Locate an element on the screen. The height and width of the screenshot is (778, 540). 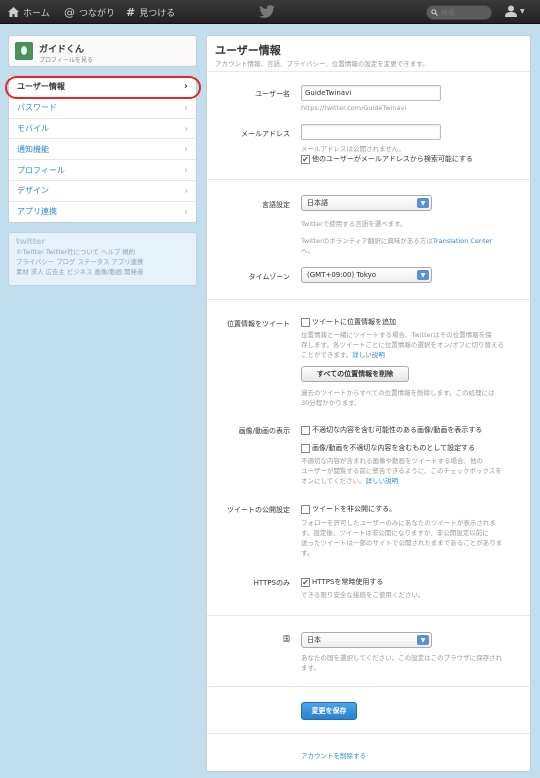
protect-tweets-option: ツイートを非公開にする。 is located at coordinates (348, 509).